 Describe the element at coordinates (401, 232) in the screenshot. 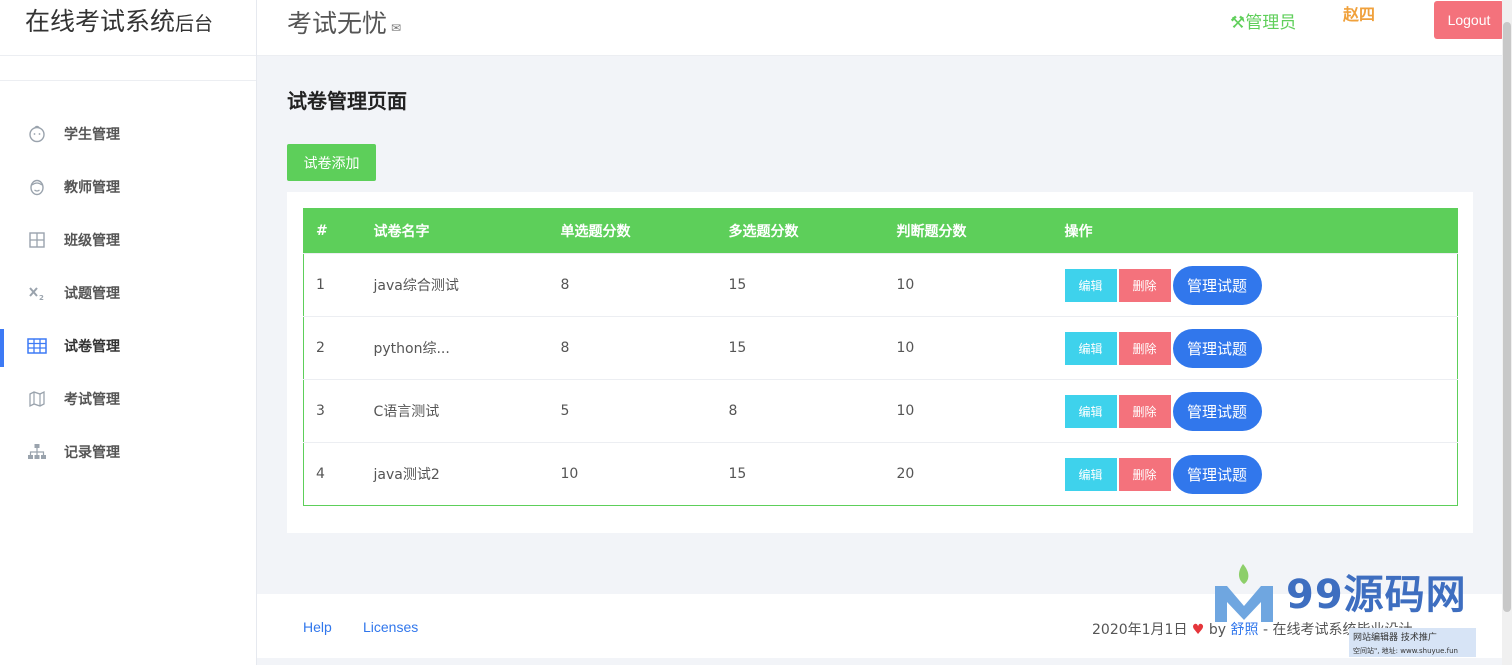

I see `col-header-name: 试卷名字` at that location.